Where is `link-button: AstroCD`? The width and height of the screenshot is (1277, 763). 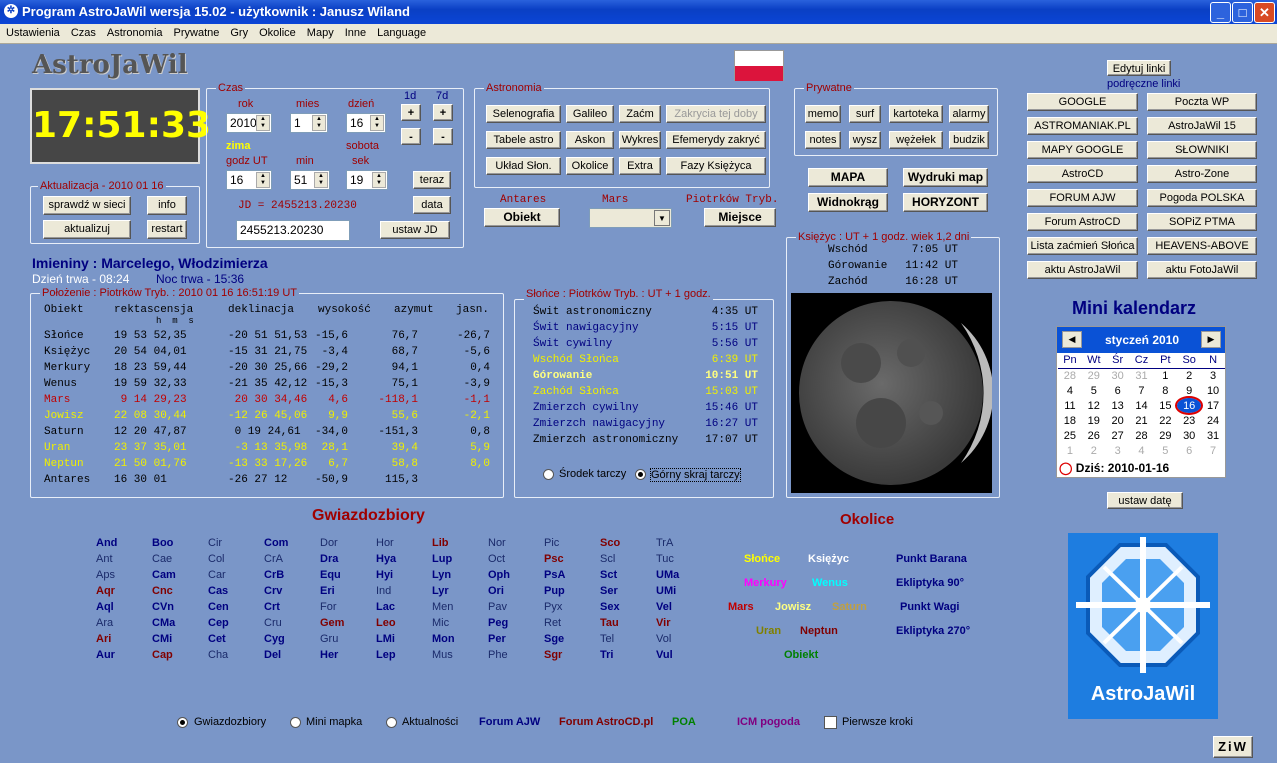 link-button: AstroCD is located at coordinates (1082, 174).